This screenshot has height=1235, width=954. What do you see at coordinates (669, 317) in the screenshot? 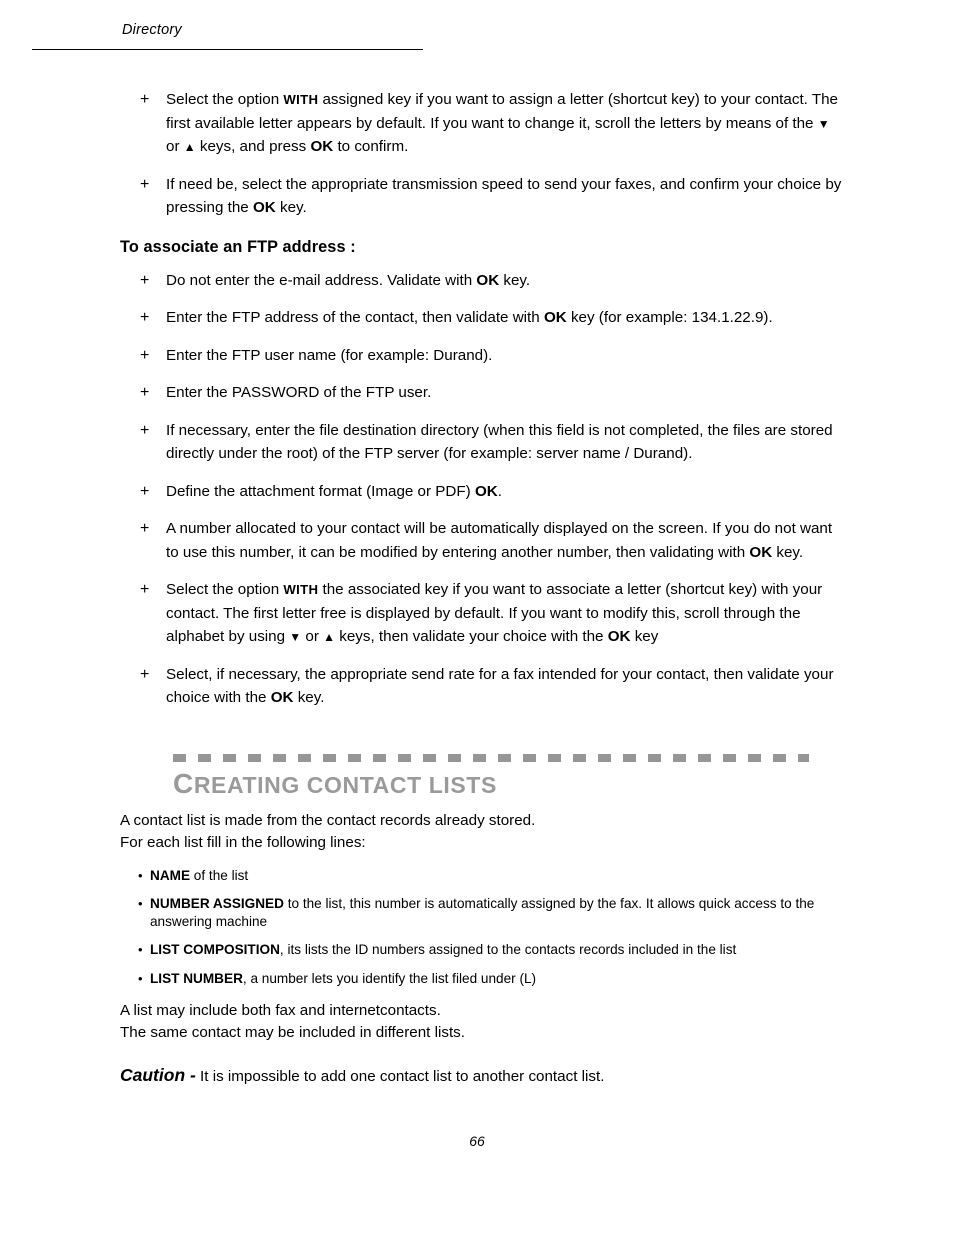
I see `text-run: key (for example: 134.1.22.9).` at bounding box center [669, 317].